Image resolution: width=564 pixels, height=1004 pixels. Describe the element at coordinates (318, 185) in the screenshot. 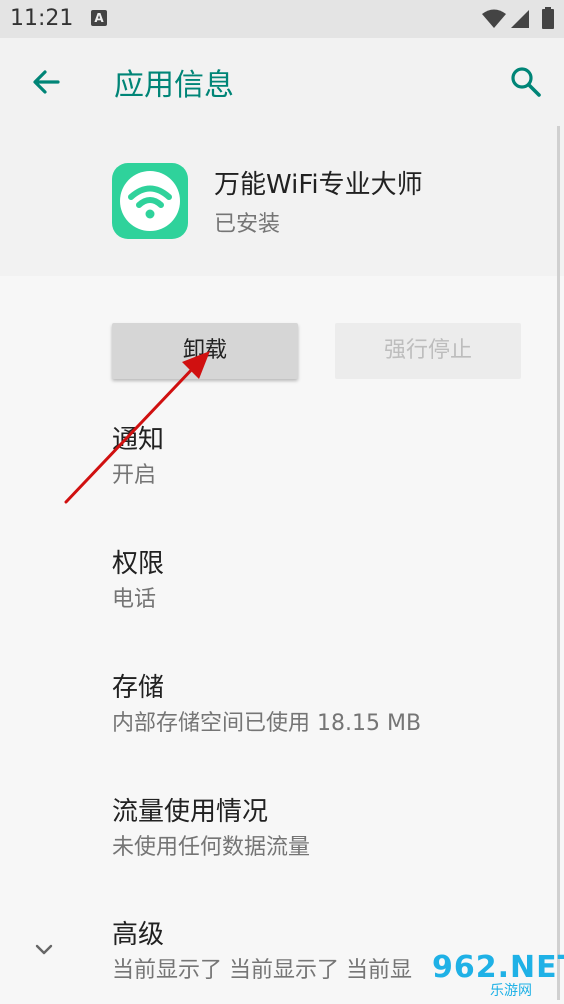

I see `app-name: 万能WiFi专业大师` at that location.